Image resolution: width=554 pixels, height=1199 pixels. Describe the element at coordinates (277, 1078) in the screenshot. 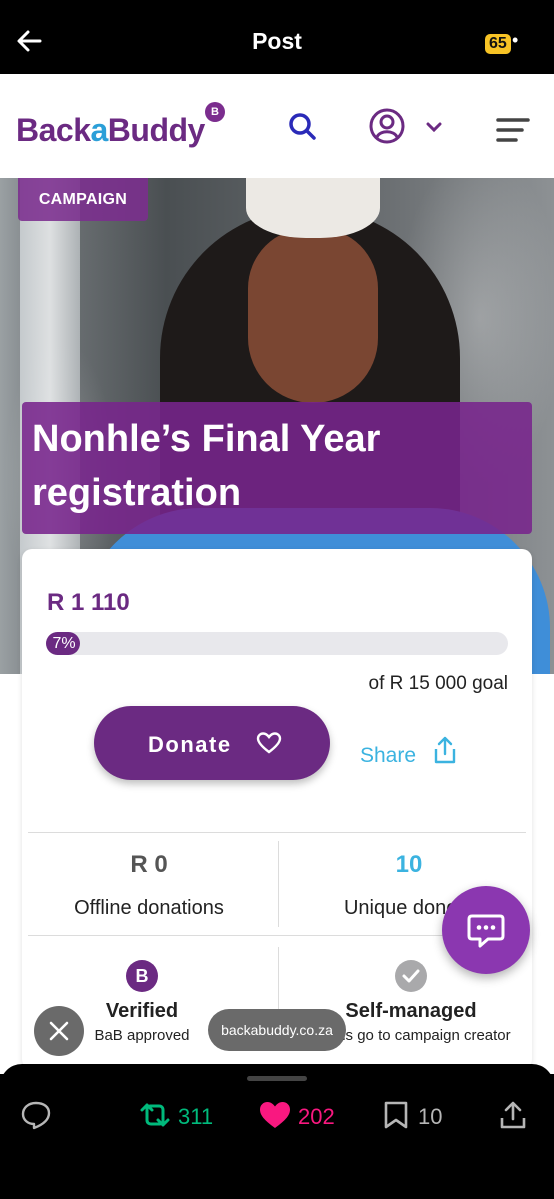

I see `drag-handle` at that location.